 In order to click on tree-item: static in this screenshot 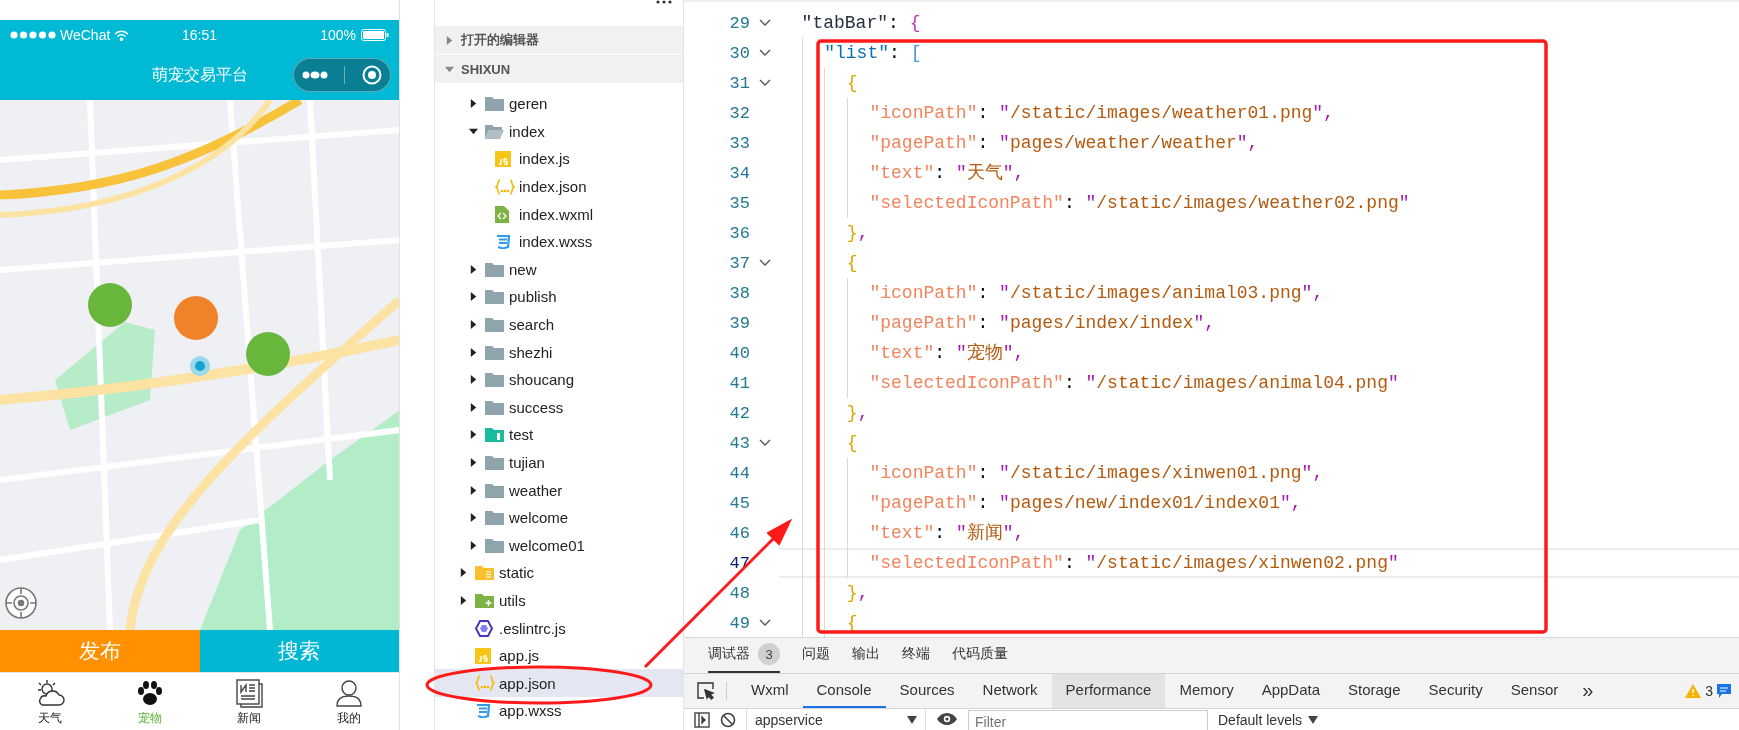, I will do `click(559, 573)`.